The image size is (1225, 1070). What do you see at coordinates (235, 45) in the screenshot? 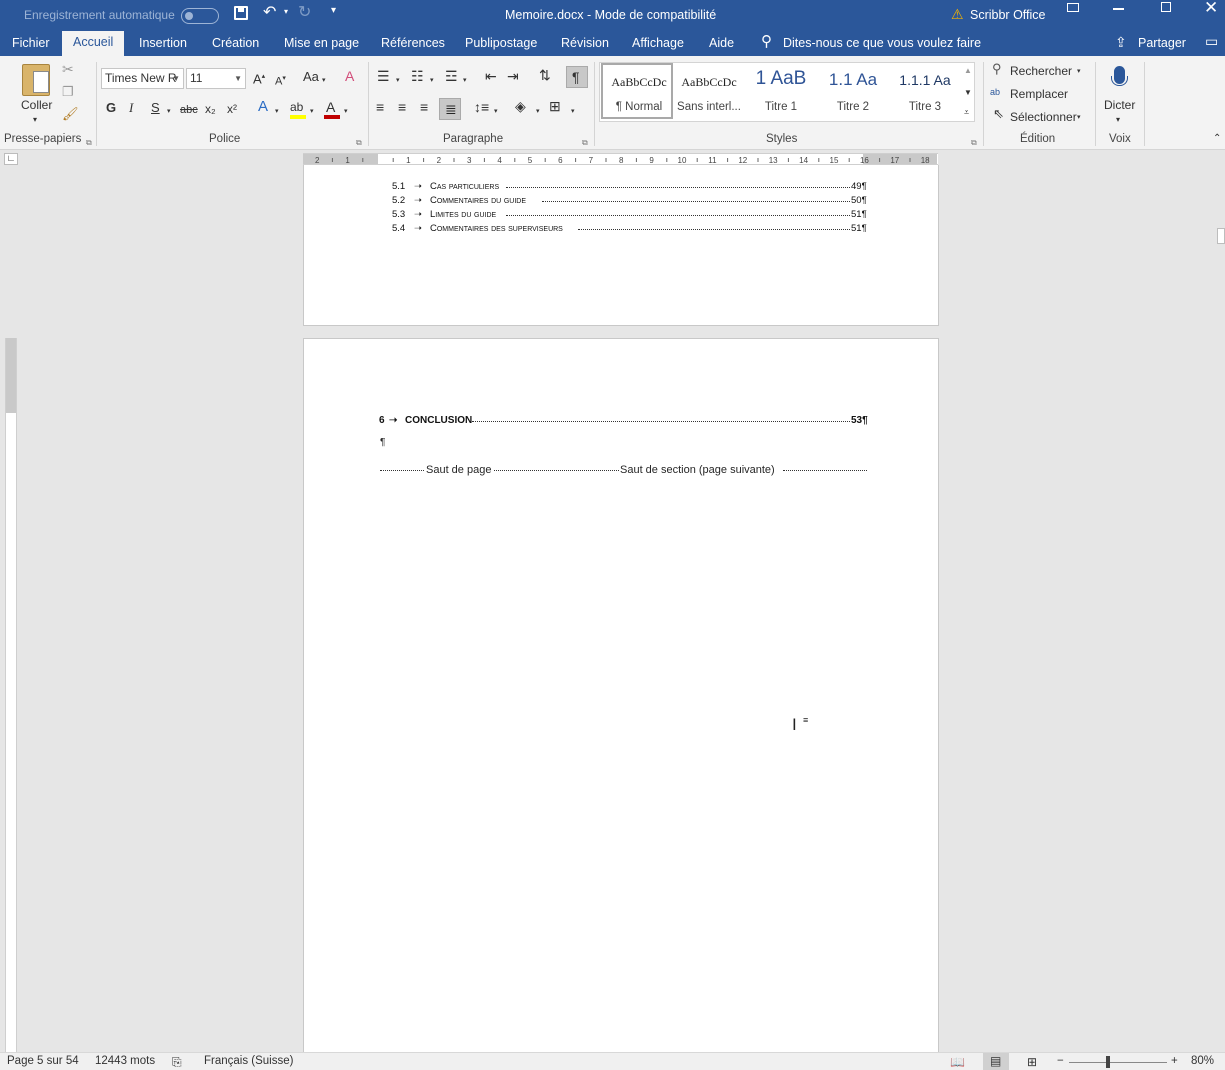
I see `tab-creation: Création` at bounding box center [235, 45].